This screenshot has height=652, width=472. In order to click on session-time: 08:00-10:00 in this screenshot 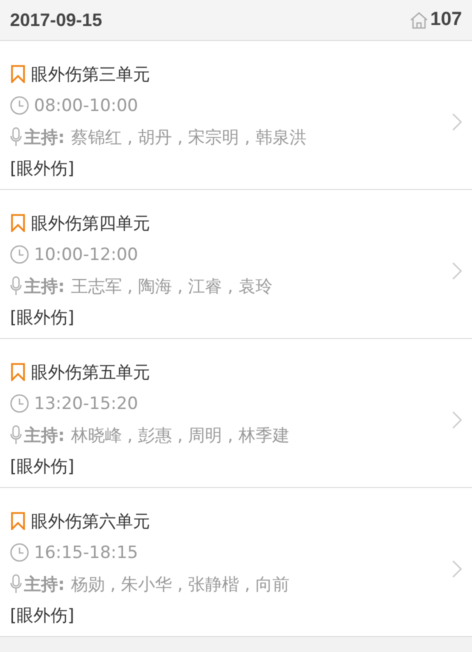, I will do `click(86, 106)`.